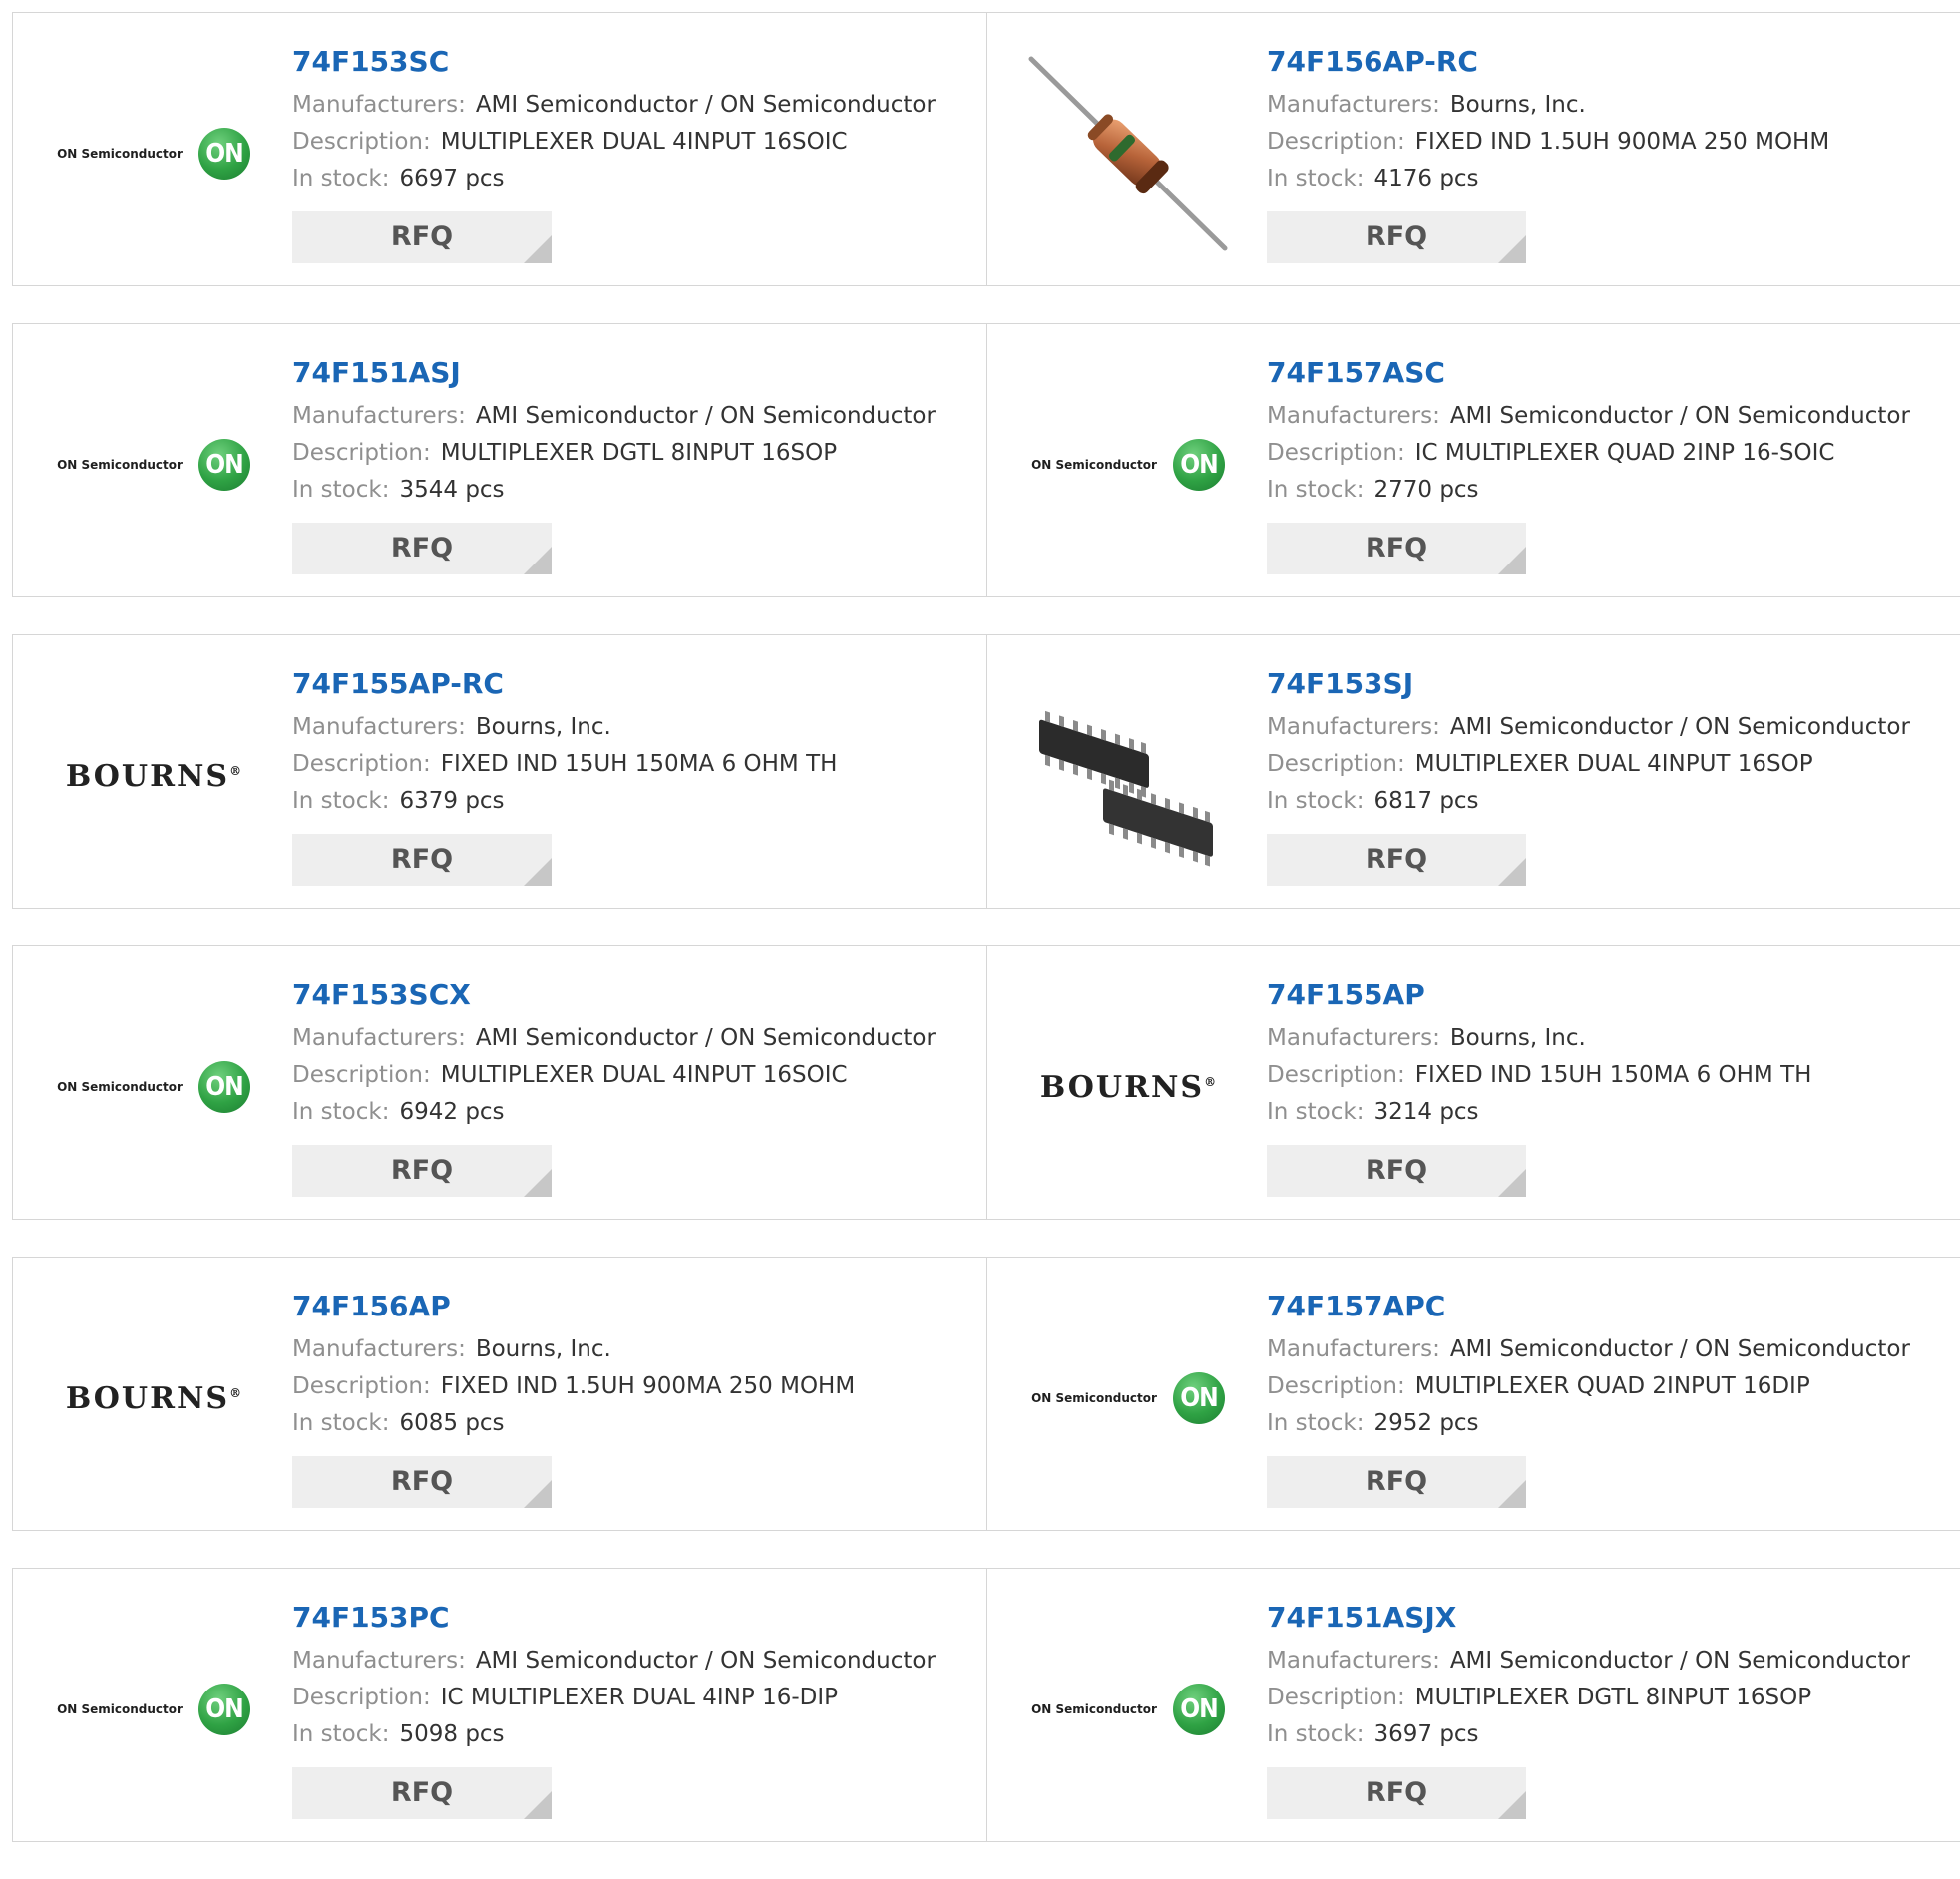 This screenshot has width=1960, height=1879. Describe the element at coordinates (452, 801) in the screenshot. I see `stock-value: 6379 pcs` at that location.